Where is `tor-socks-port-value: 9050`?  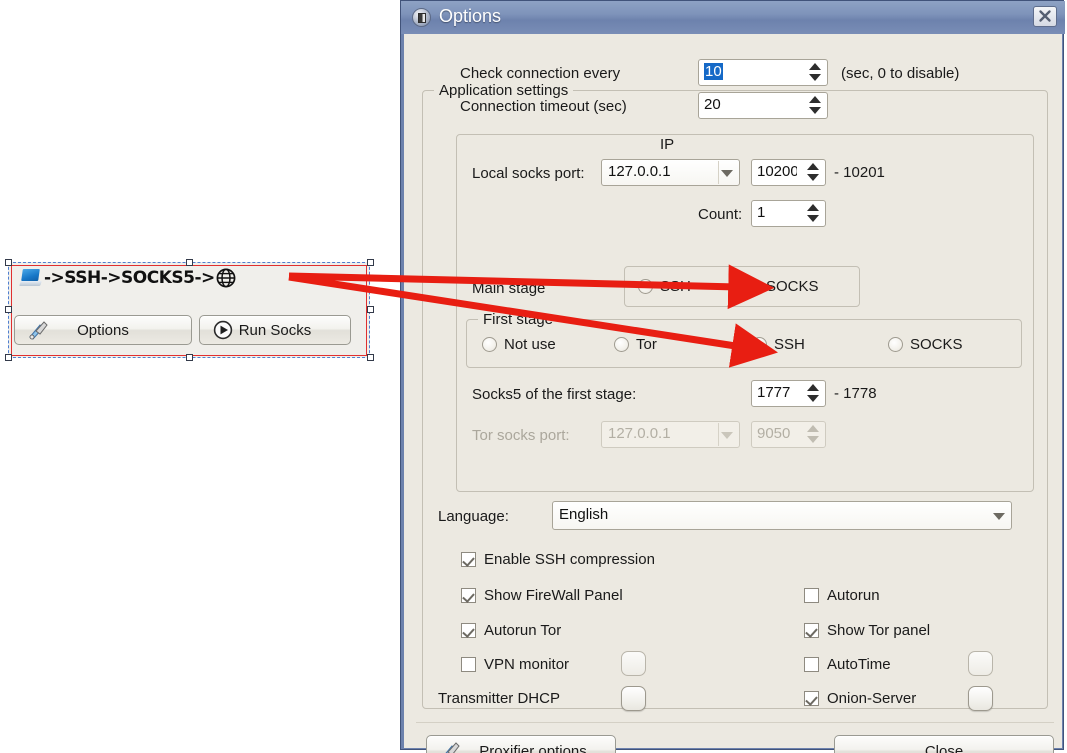
tor-socks-port-value: 9050 is located at coordinates (774, 433).